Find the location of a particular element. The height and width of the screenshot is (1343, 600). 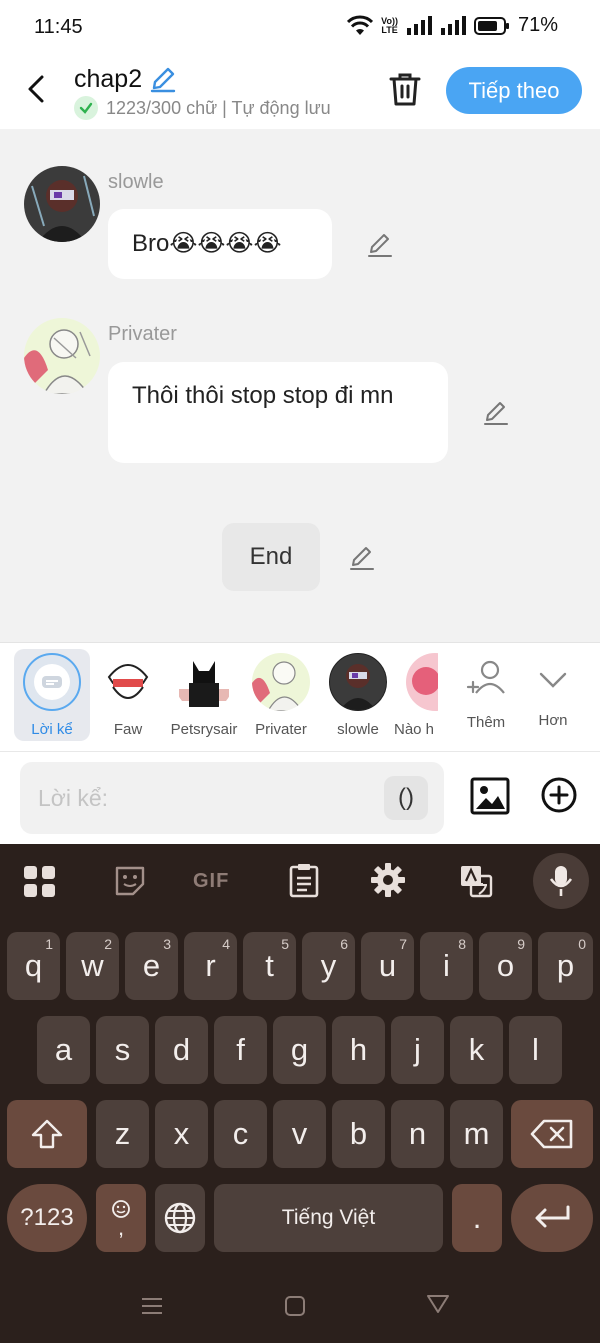

more-label: Hơn is located at coordinates (553, 720).